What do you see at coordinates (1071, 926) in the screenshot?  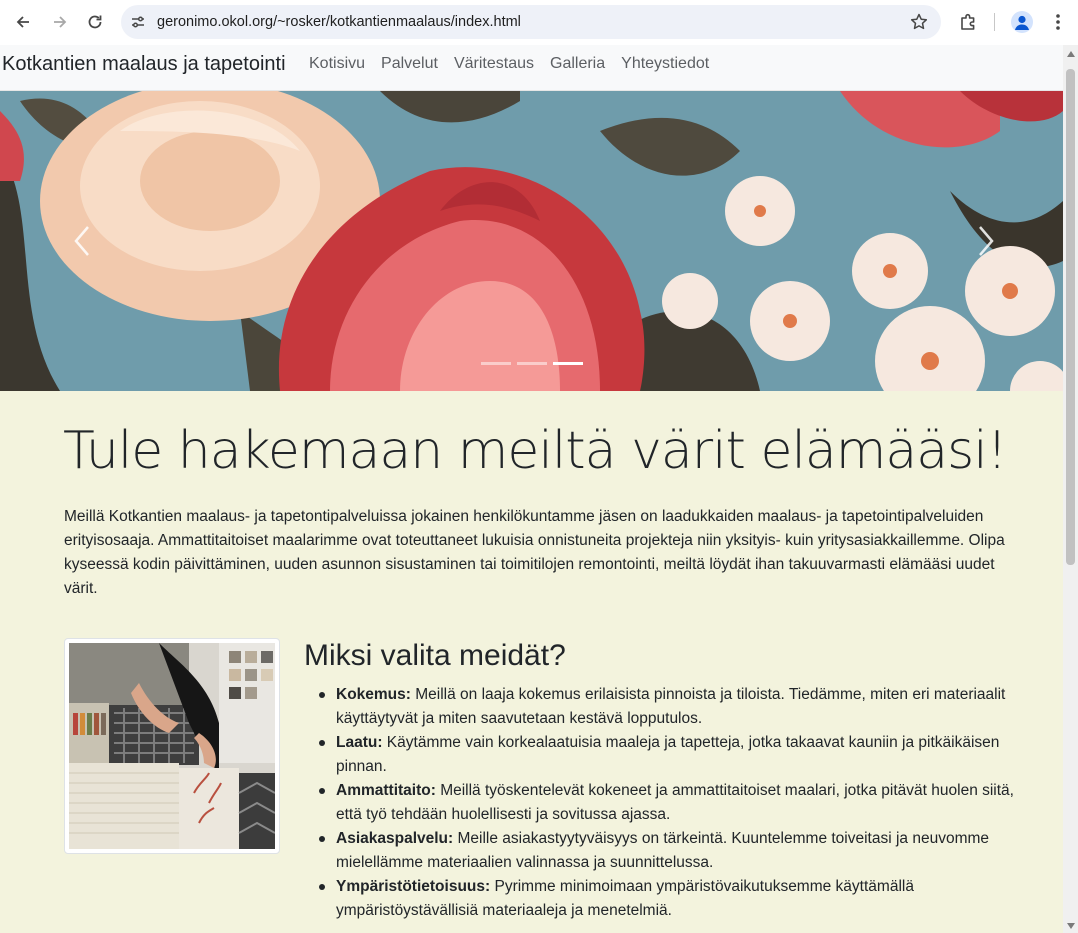 I see `scroll-down-icon` at bounding box center [1071, 926].